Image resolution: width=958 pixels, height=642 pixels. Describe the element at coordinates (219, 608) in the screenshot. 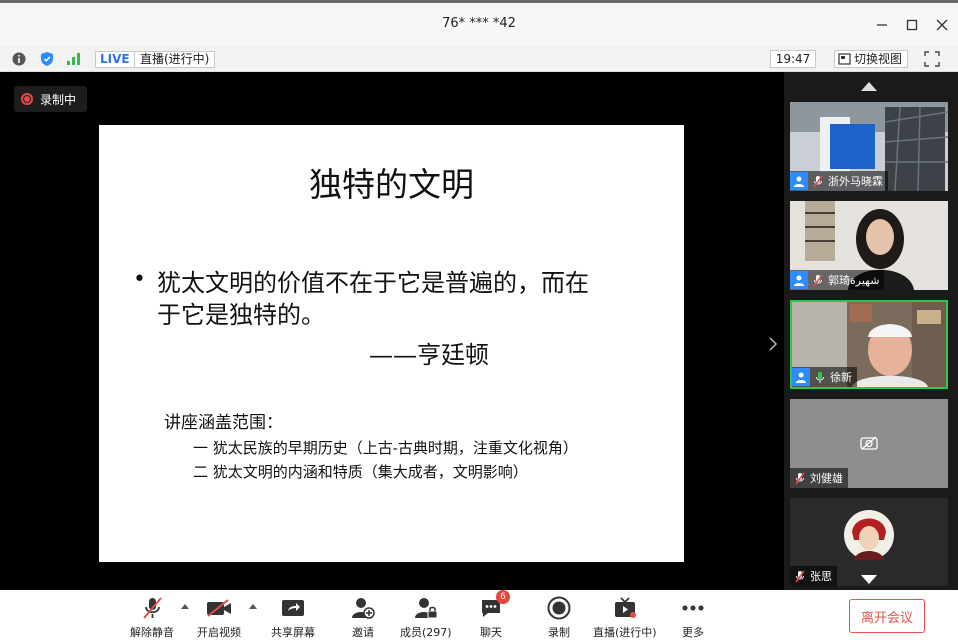

I see `video-off-icon` at that location.